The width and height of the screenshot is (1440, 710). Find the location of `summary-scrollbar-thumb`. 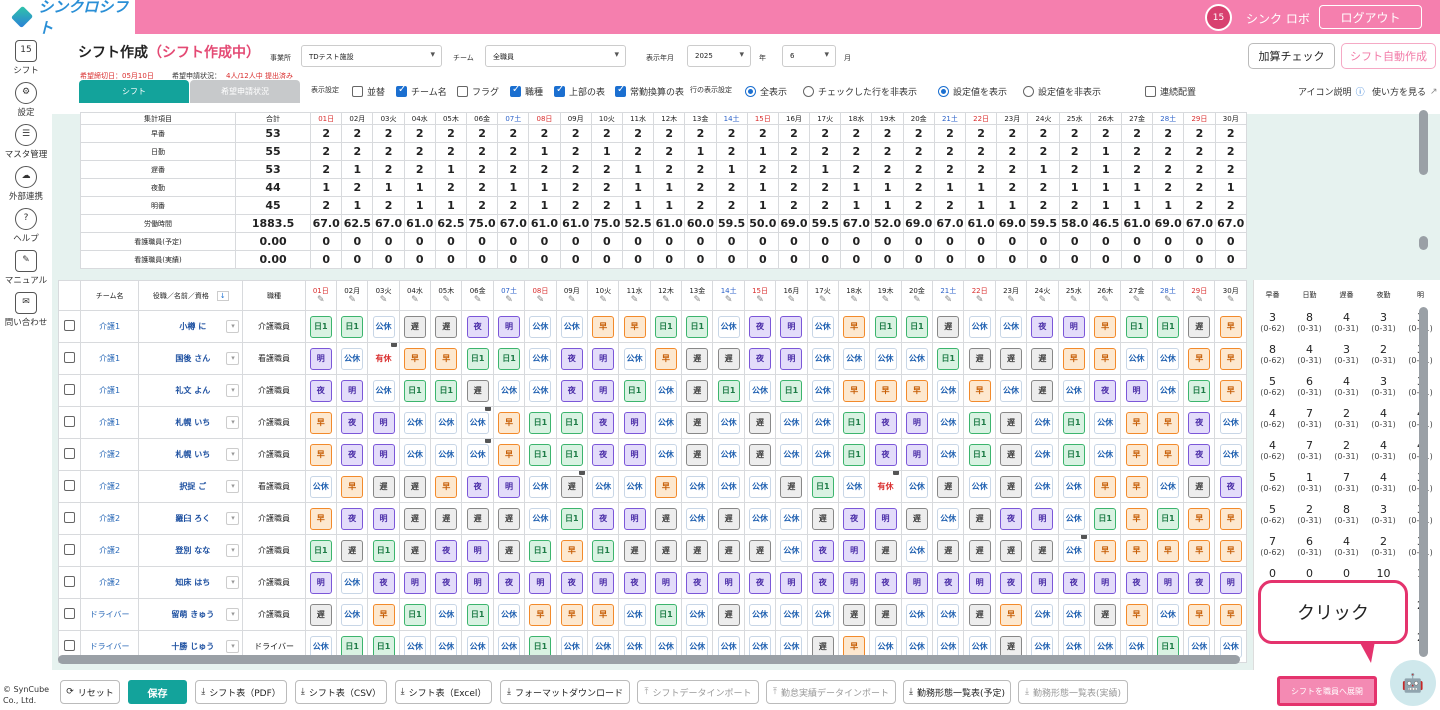

summary-scrollbar-thumb is located at coordinates (1423, 243).